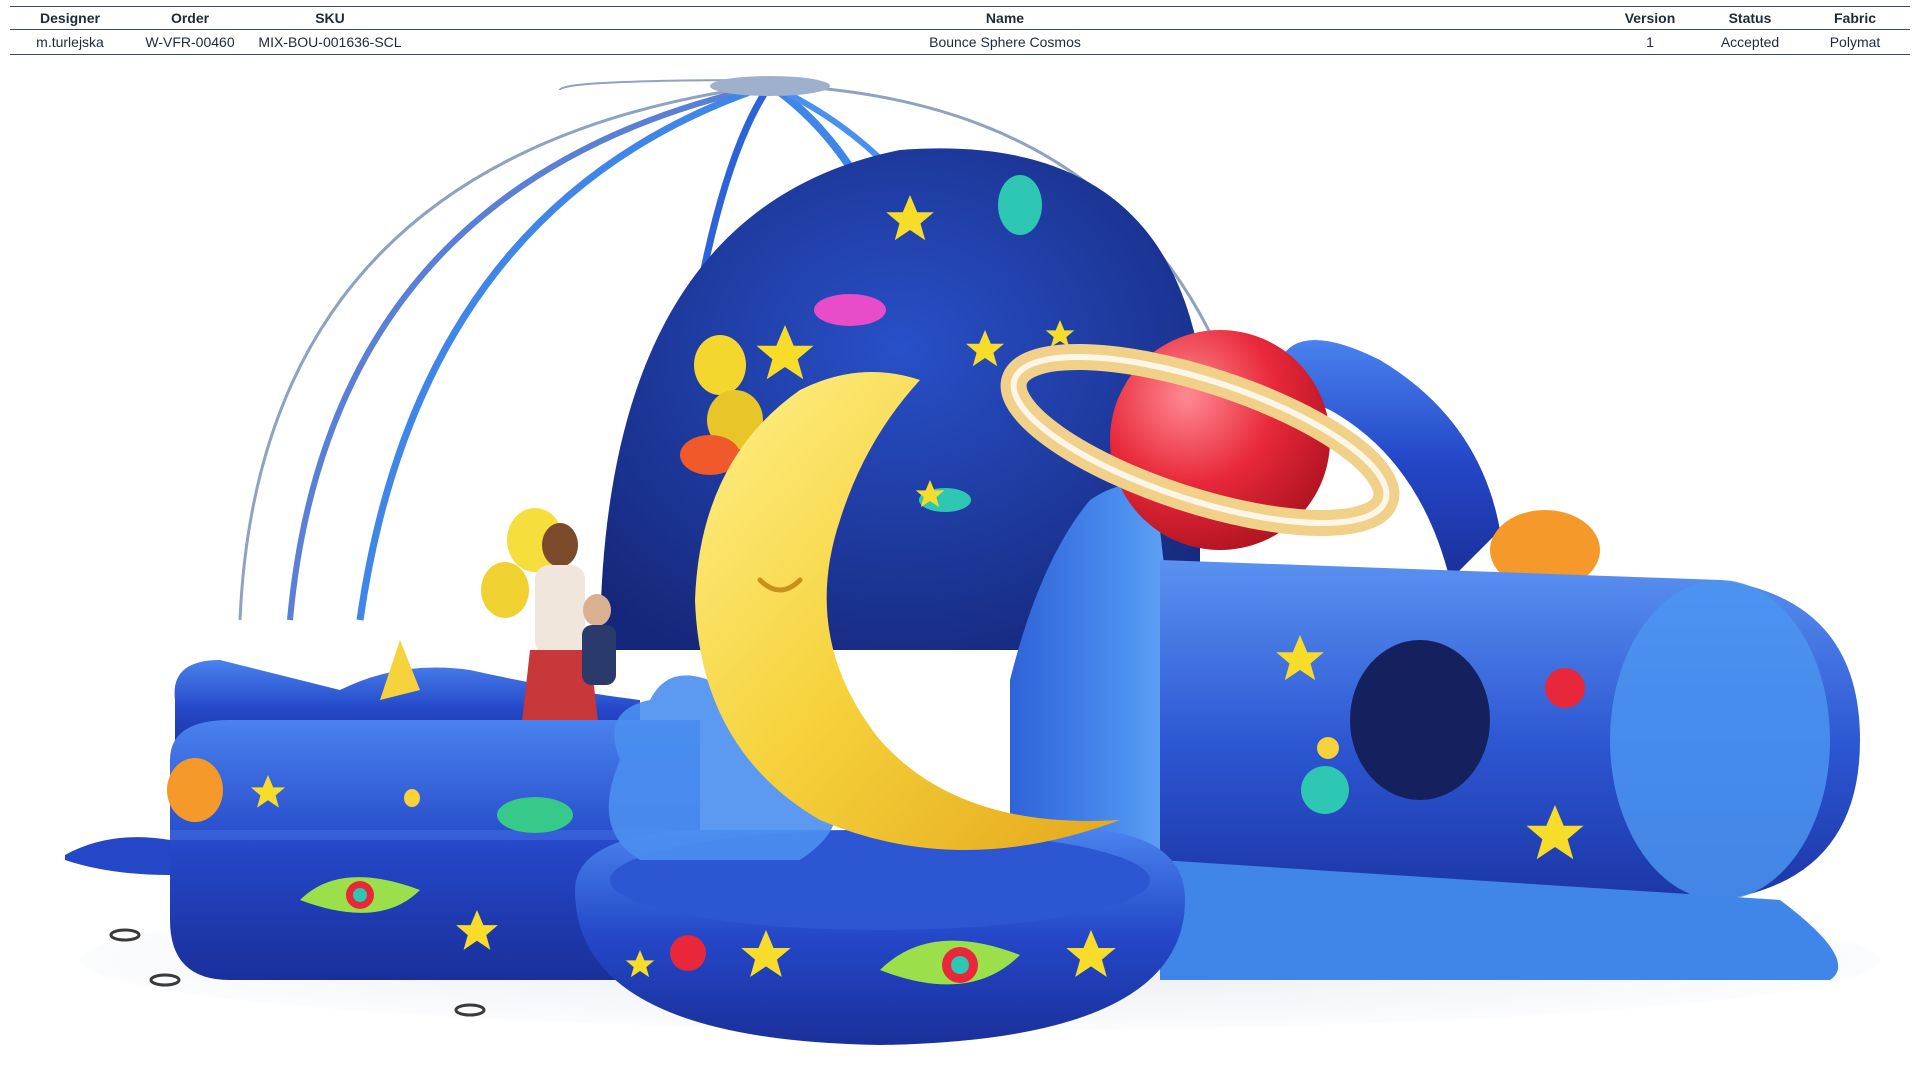 This screenshot has height=1080, width=1920. Describe the element at coordinates (850, 310) in the screenshot. I see `wall-ufo-pink` at that location.